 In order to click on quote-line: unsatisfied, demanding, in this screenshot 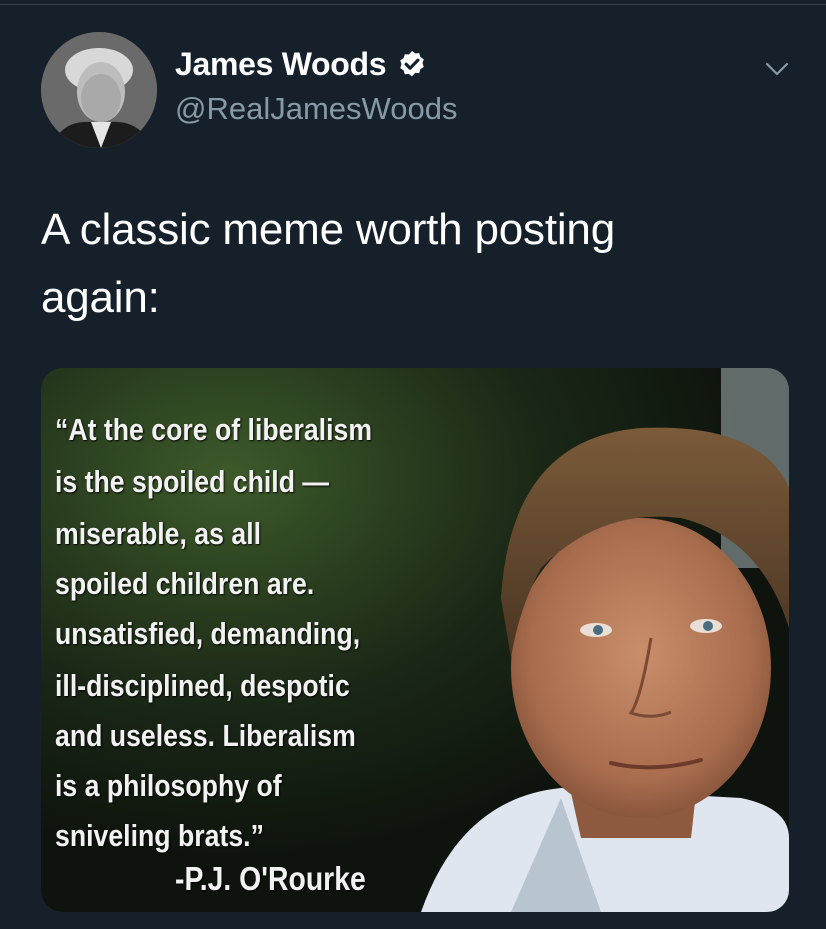, I will do `click(208, 633)`.